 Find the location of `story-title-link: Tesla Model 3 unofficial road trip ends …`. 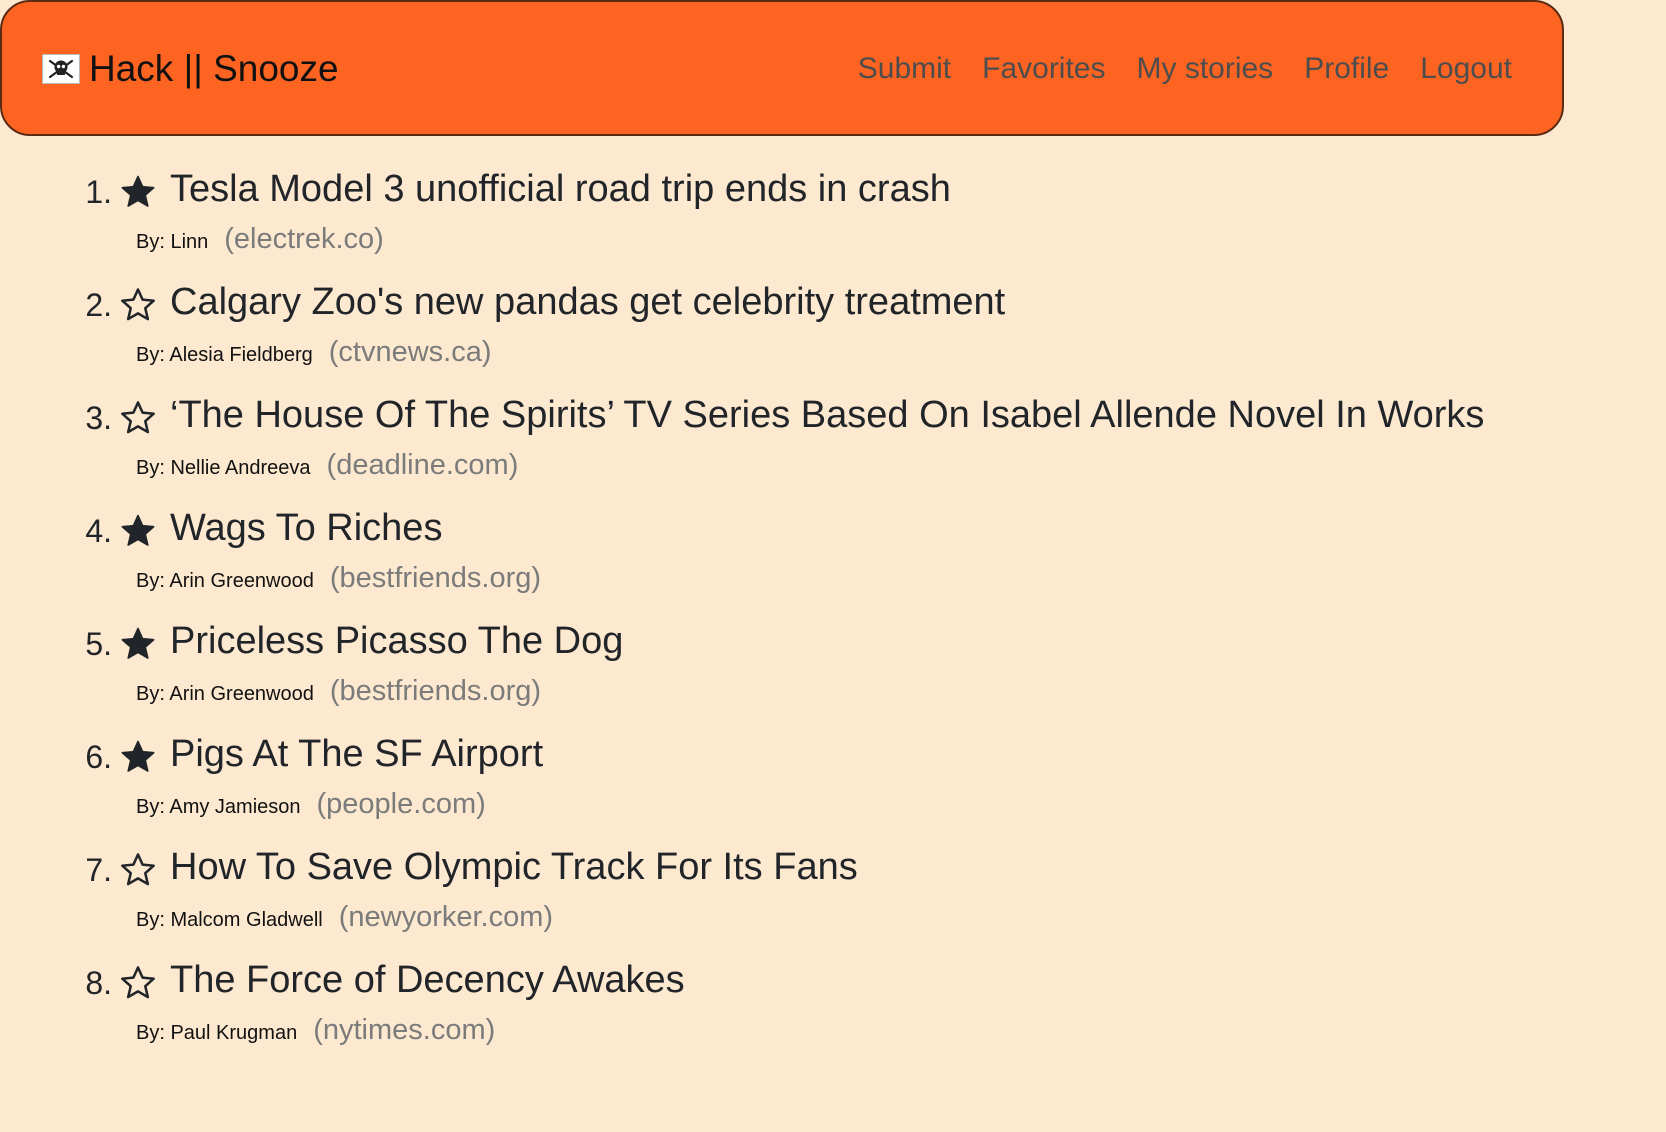

story-title-link: Tesla Model 3 unofficial road trip ends … is located at coordinates (560, 189).